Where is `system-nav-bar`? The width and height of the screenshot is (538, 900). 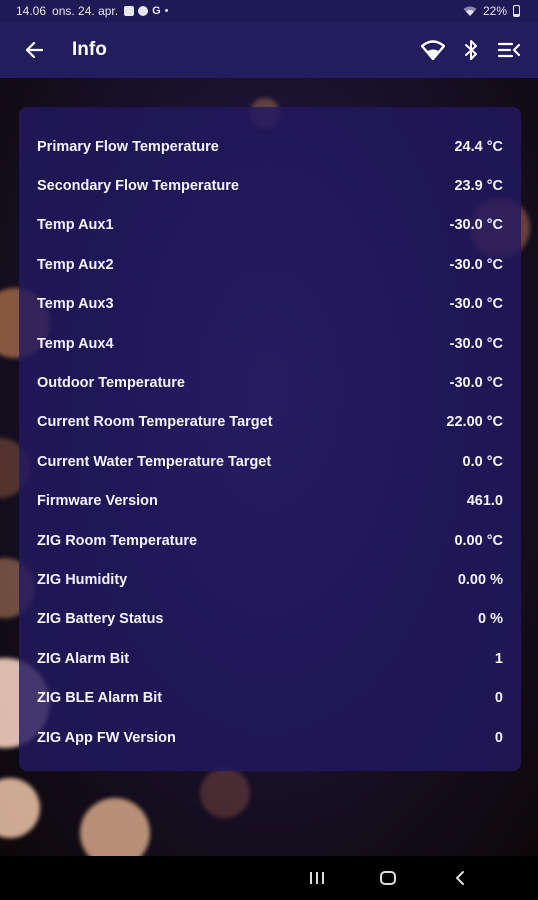
system-nav-bar is located at coordinates (269, 878).